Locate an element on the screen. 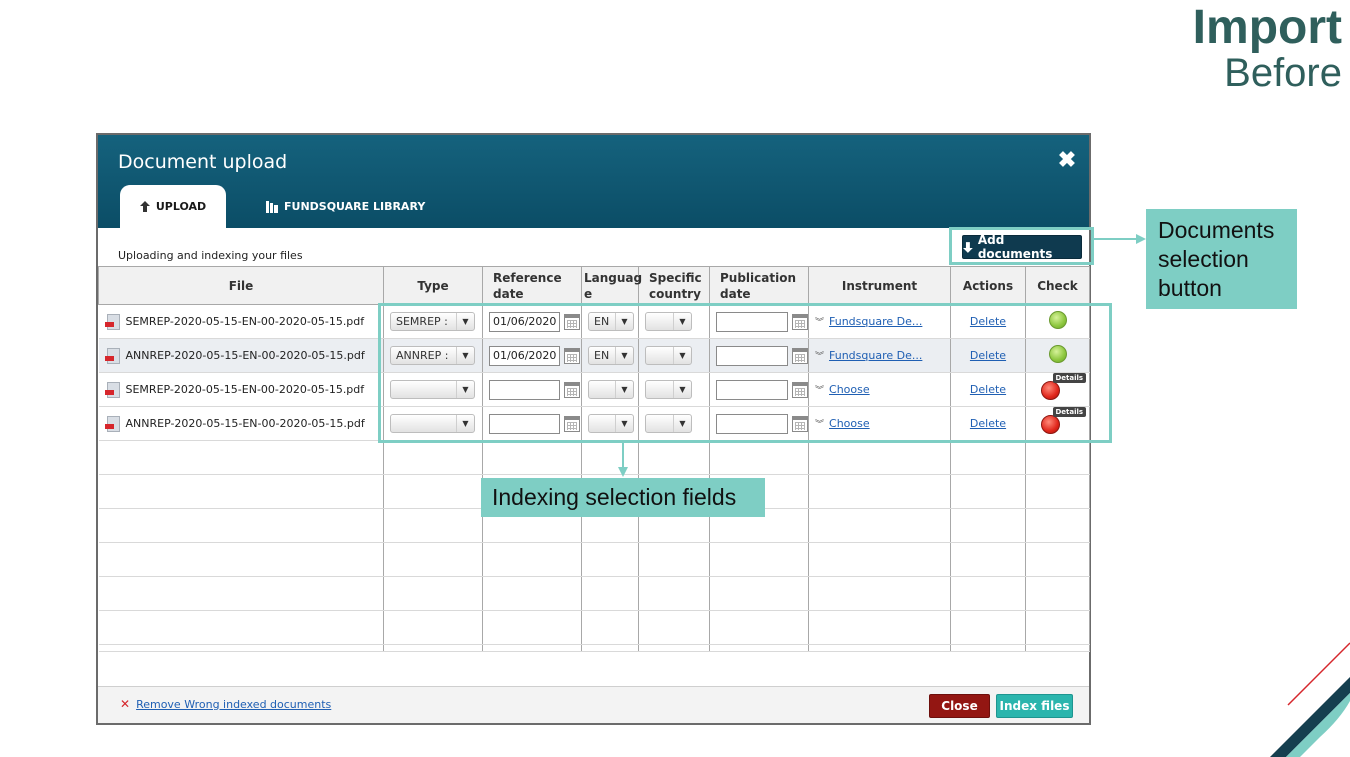 This screenshot has width=1350, height=757. remove-wrong-indexed: ✕ Remove Wrong indexed documents is located at coordinates (225, 704).